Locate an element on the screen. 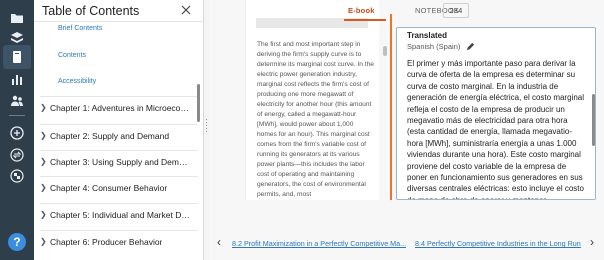 Image resolution: width=604 pixels, height=260 pixels. pencil-icon is located at coordinates (470, 46).